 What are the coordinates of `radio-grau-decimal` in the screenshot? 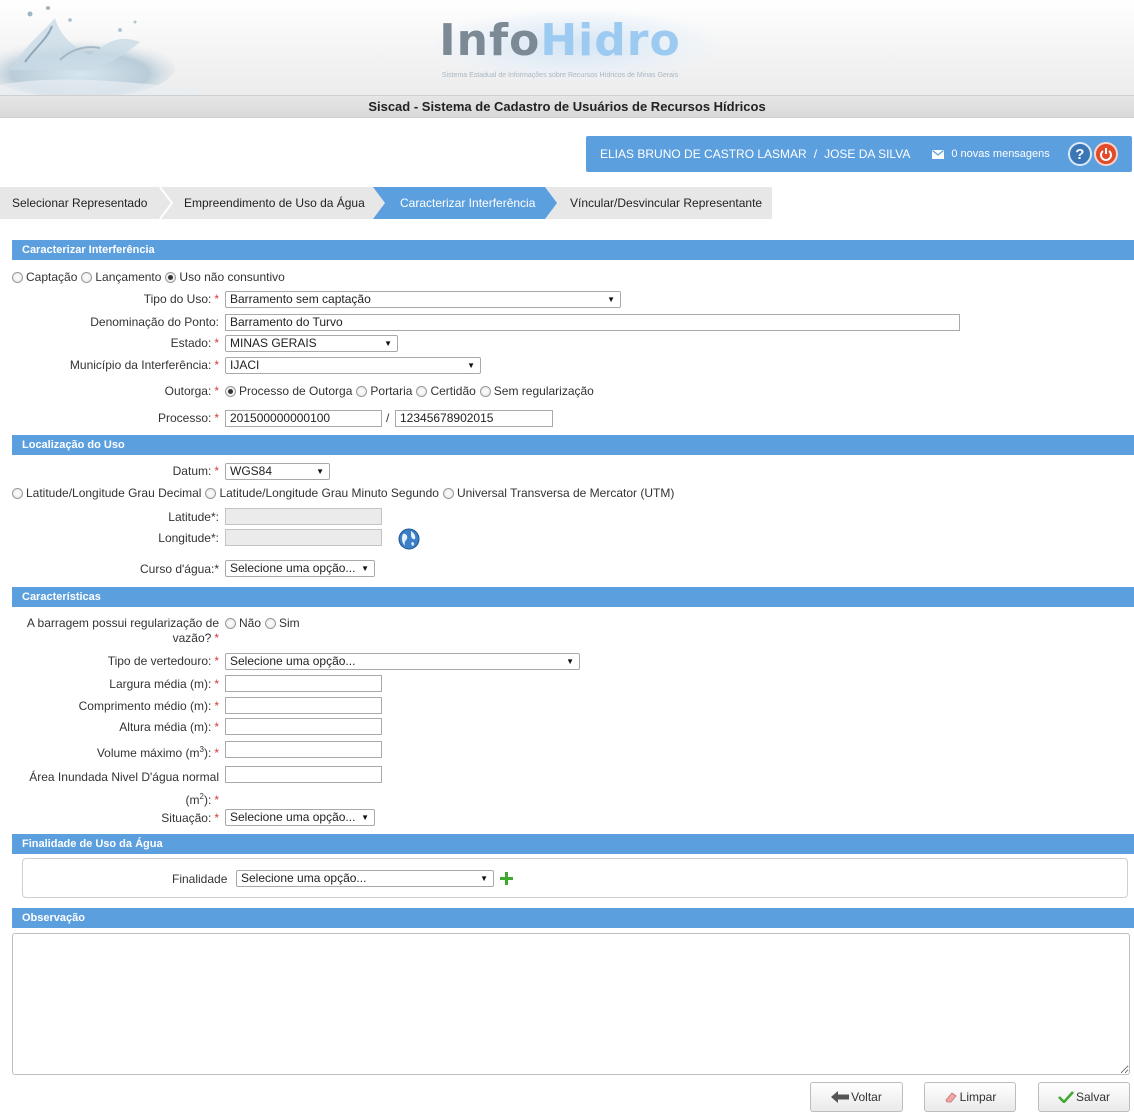 It's located at (17, 493).